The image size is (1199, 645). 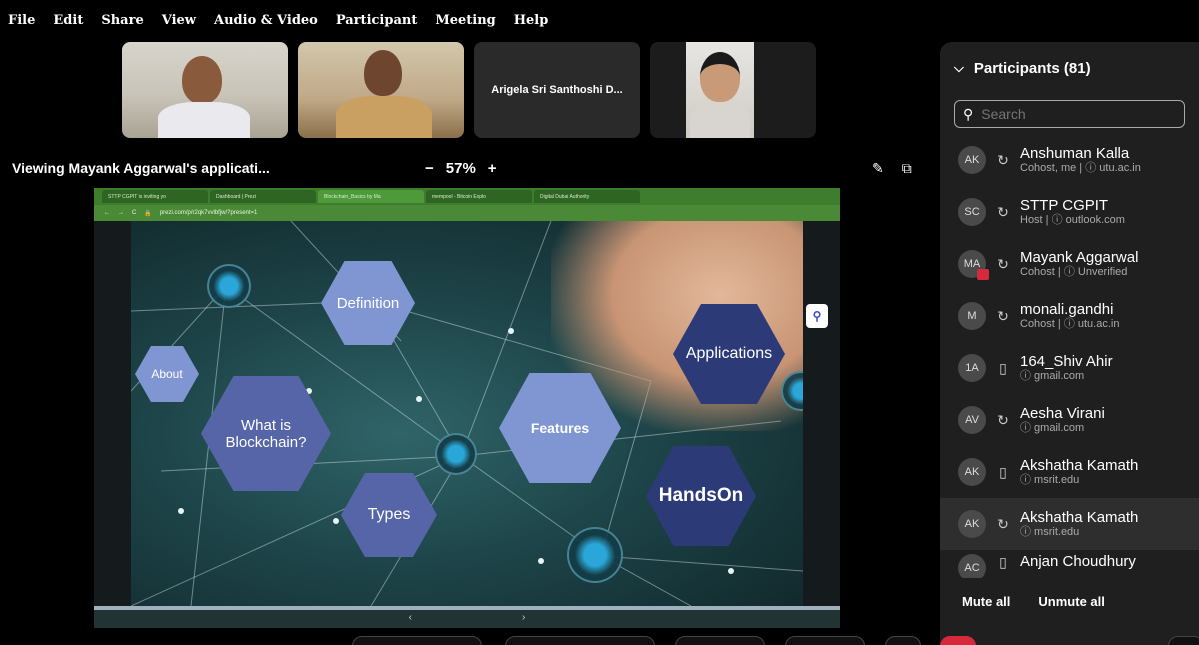 I want to click on mute-all-button: Mute all, so click(x=986, y=601).